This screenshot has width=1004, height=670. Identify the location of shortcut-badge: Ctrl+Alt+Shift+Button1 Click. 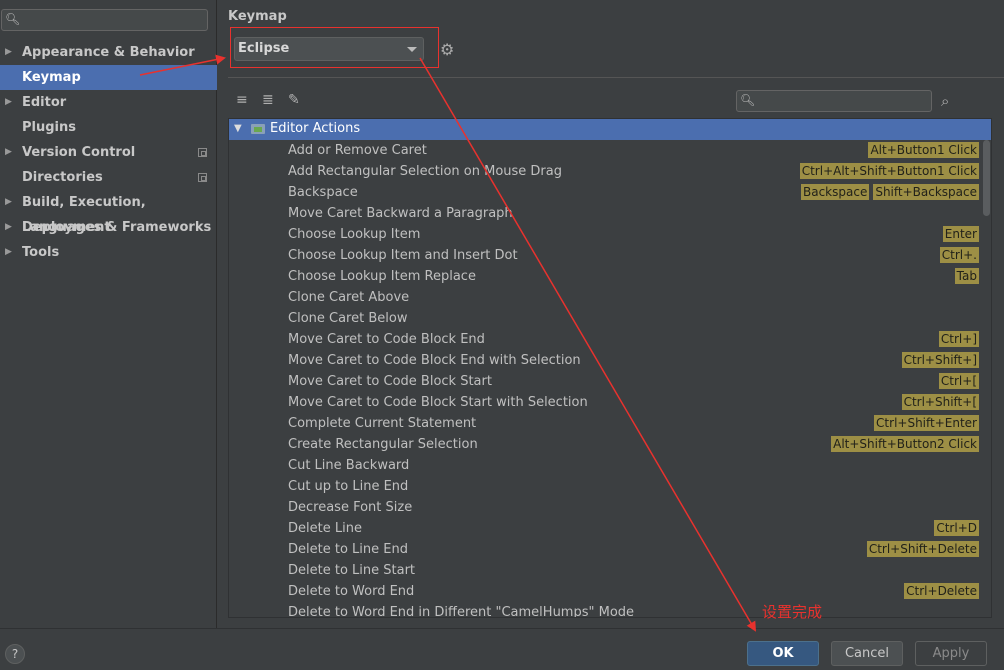
(889, 171).